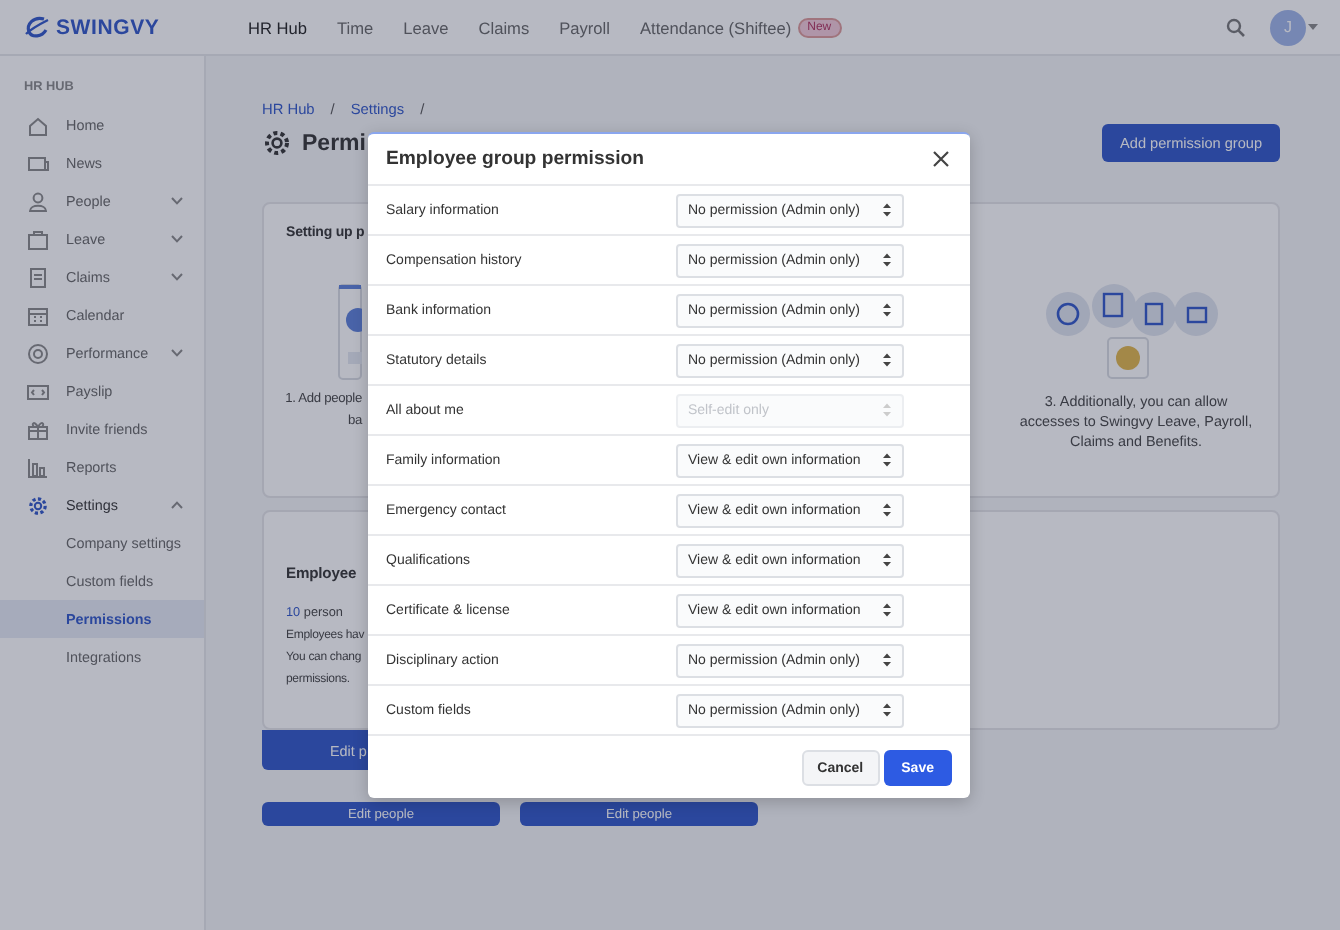 The height and width of the screenshot is (930, 1340). Describe the element at coordinates (355, 27) in the screenshot. I see `nav-tab: Time` at that location.